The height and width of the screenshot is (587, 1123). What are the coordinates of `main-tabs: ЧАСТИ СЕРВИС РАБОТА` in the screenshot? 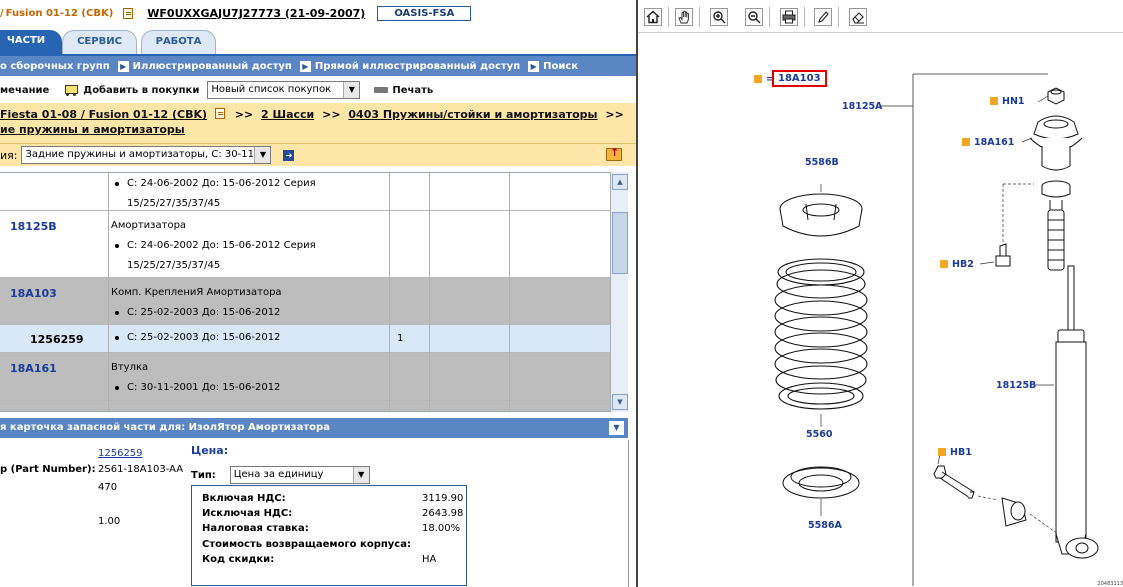 It's located at (318, 42).